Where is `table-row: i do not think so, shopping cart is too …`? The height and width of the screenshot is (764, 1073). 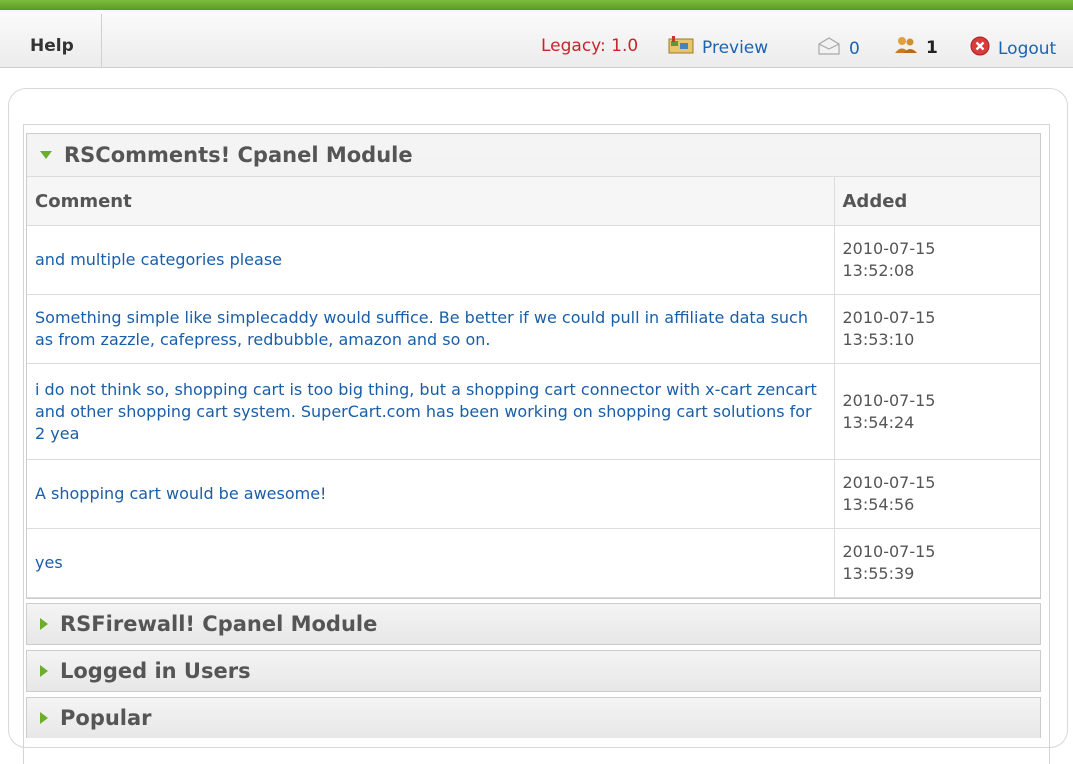
table-row: i do not think so, shopping cart is too … is located at coordinates (533, 411).